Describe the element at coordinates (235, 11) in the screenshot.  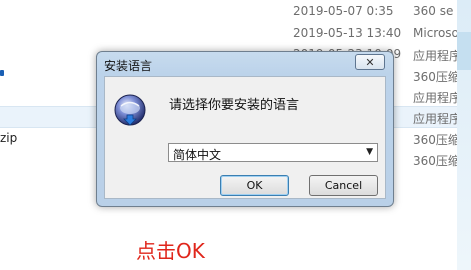
I see `file-row: 2019-05-07 0:35 360 se H` at that location.